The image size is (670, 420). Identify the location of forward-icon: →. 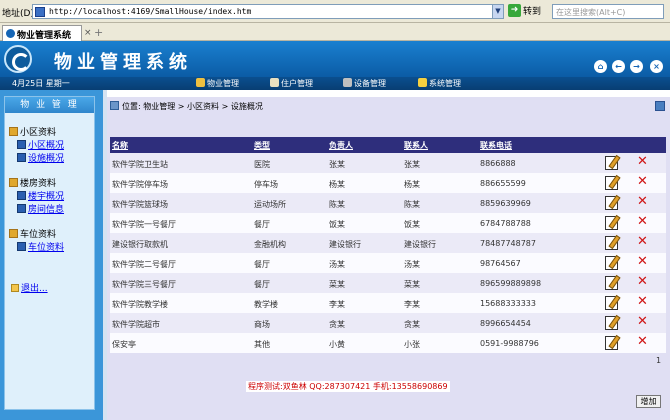
(636, 66).